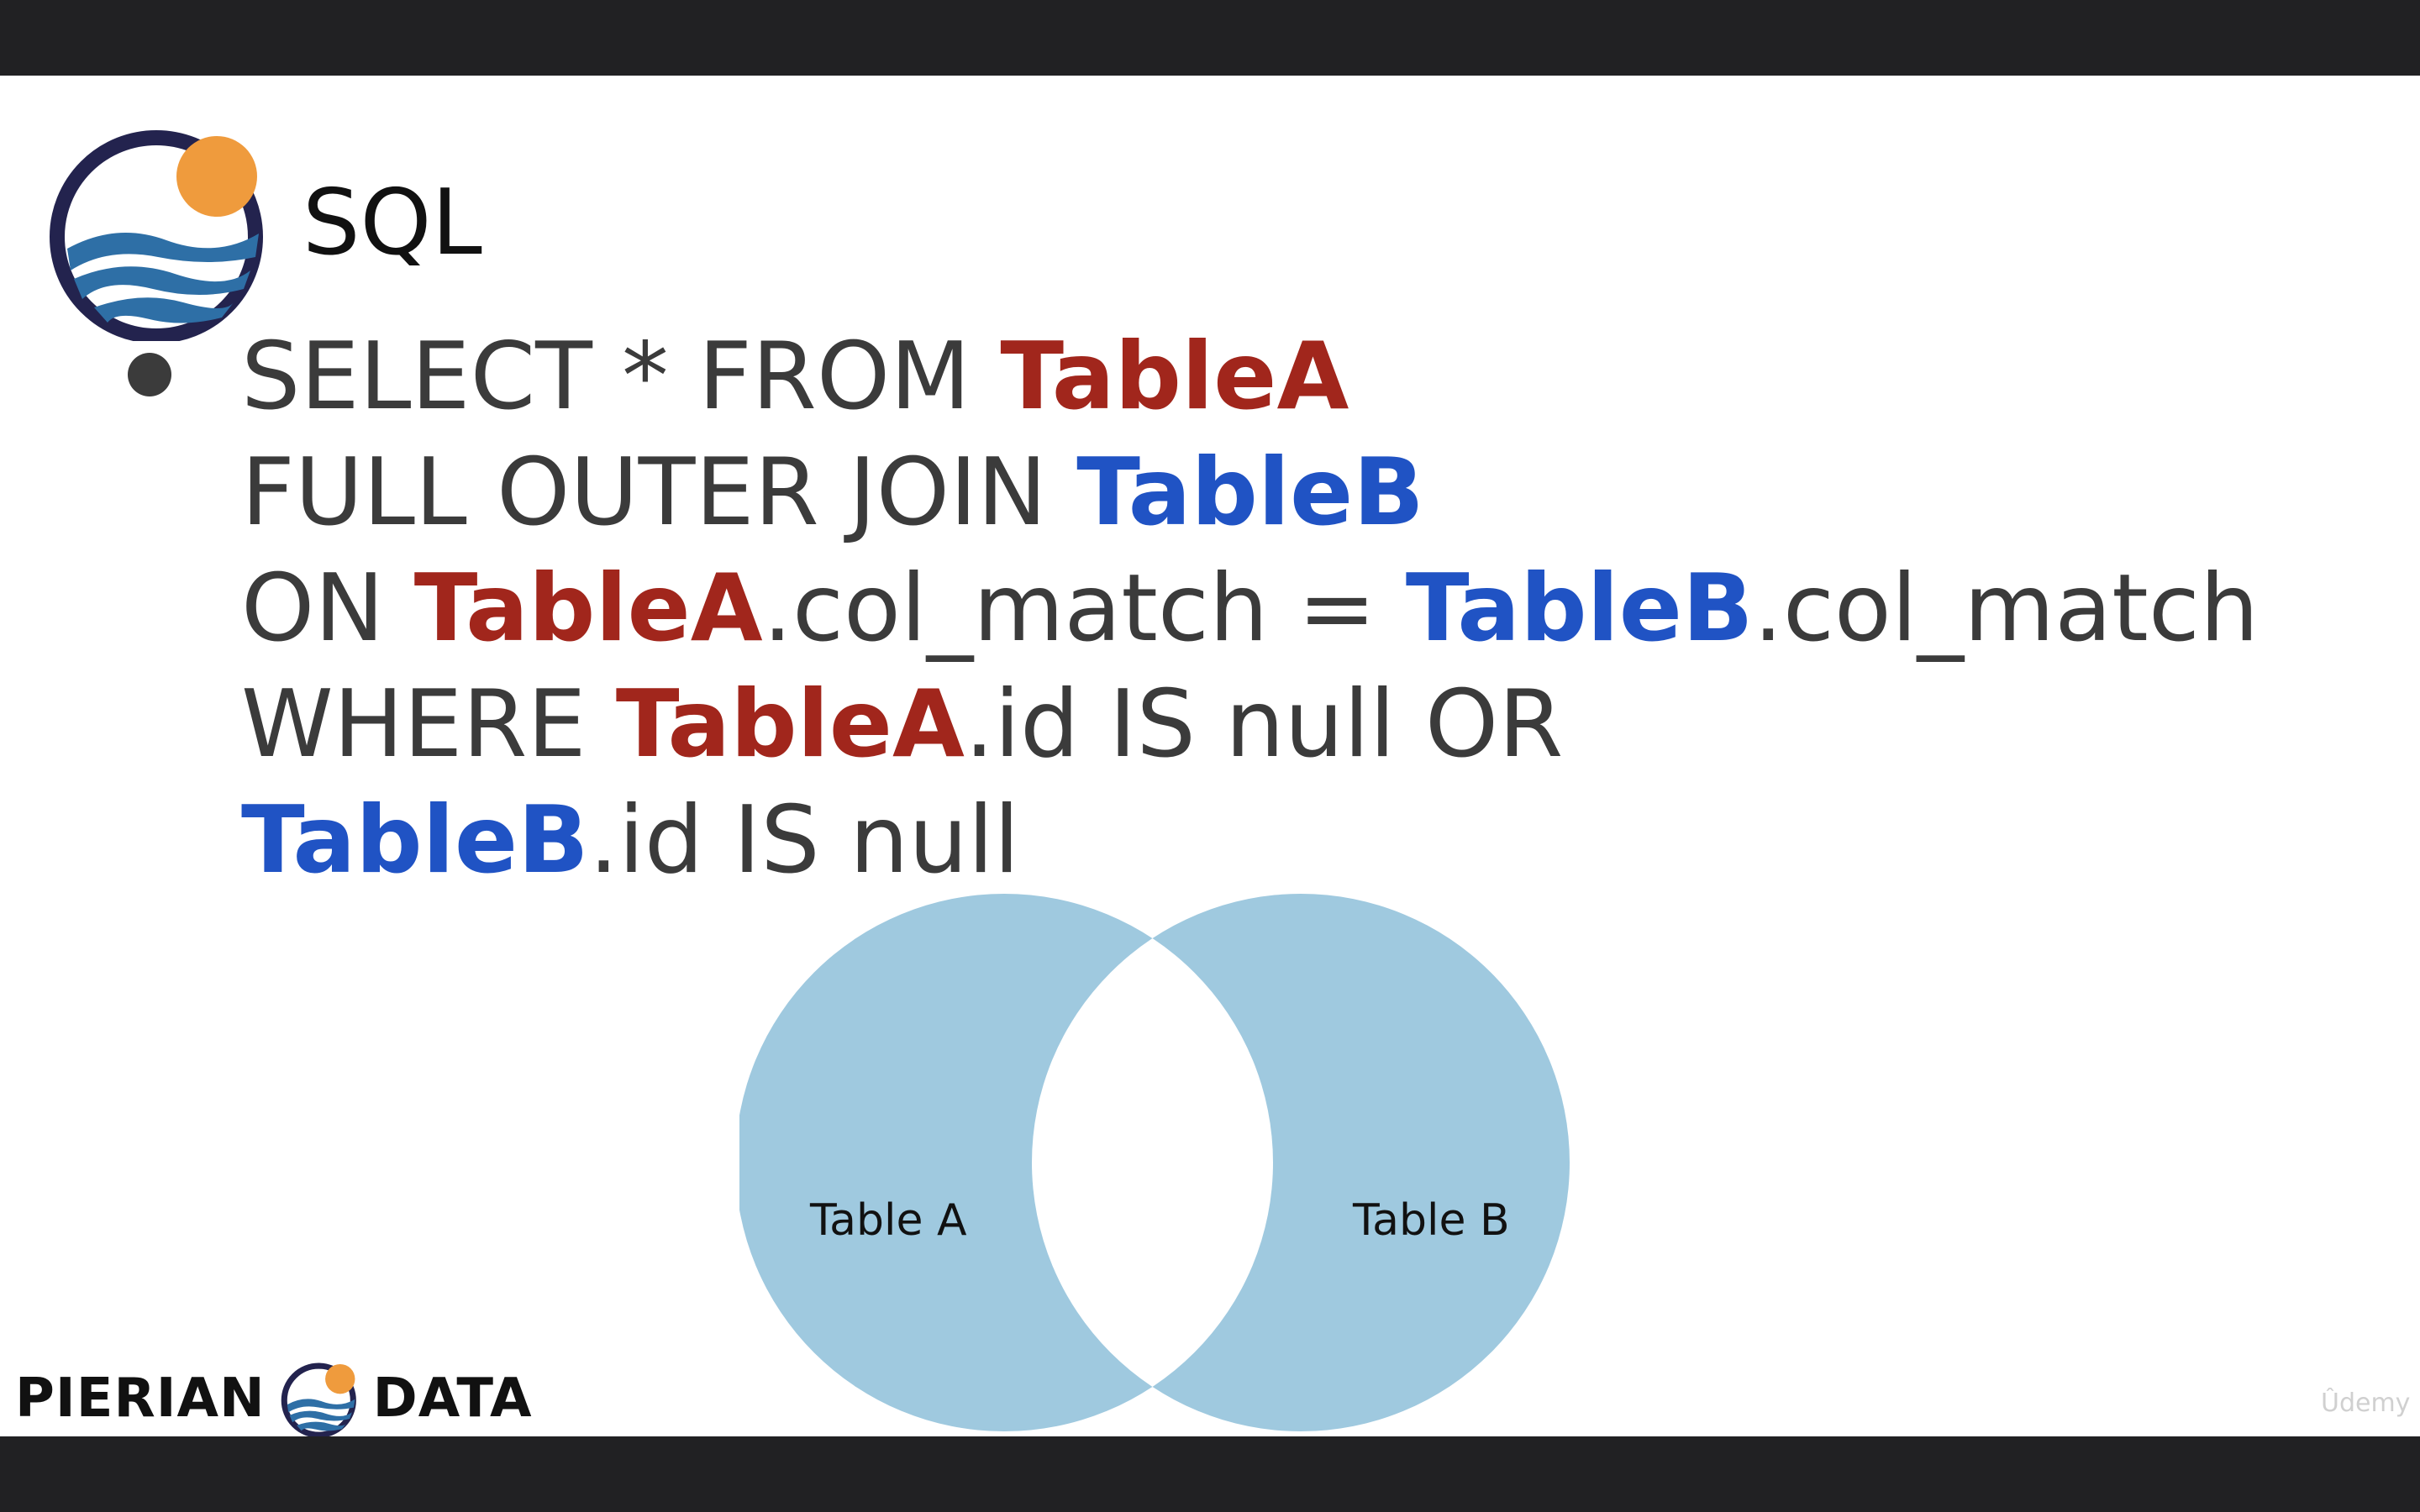  I want to click on slide-title: SQL, so click(392, 223).